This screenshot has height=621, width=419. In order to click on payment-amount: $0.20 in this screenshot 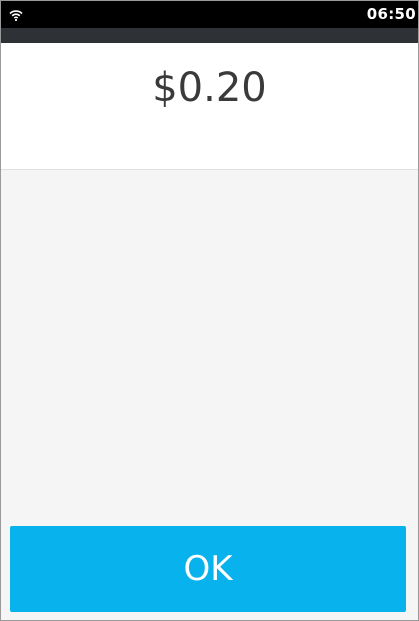, I will do `click(209, 88)`.